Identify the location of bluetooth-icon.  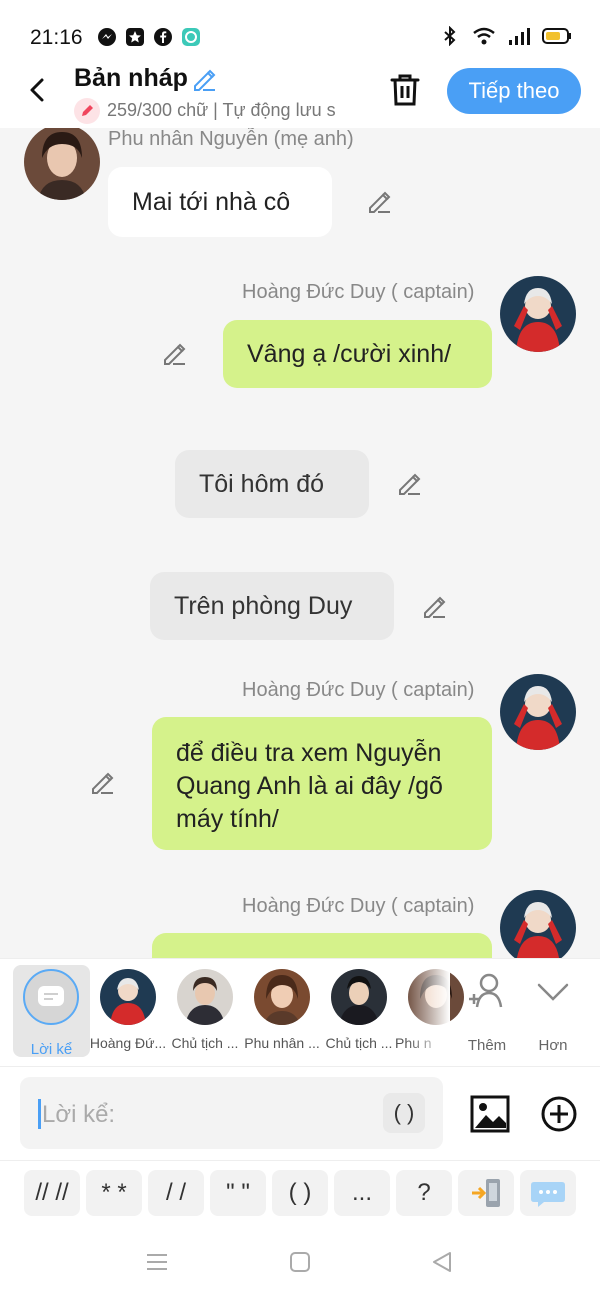
(450, 36).